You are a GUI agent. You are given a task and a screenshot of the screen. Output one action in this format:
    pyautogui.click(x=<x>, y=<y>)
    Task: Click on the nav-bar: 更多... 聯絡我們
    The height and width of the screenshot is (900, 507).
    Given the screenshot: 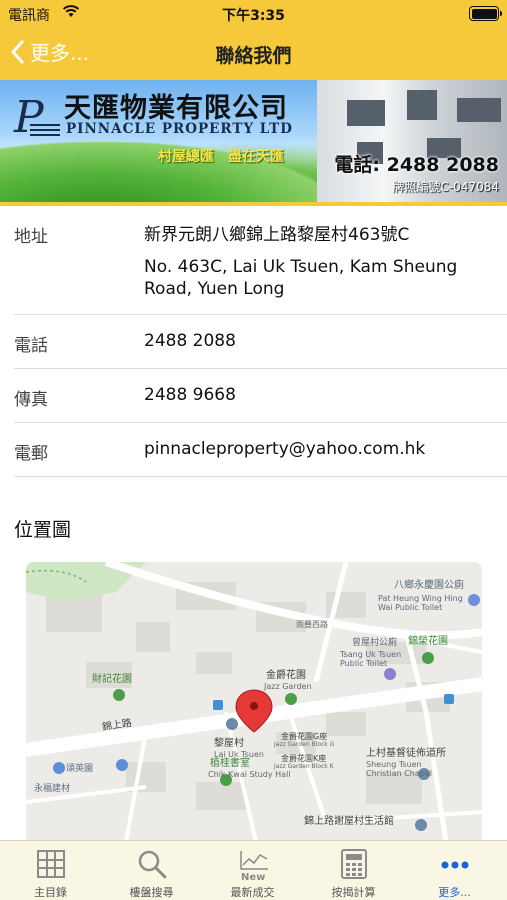 What is the action you would take?
    pyautogui.click(x=253, y=54)
    